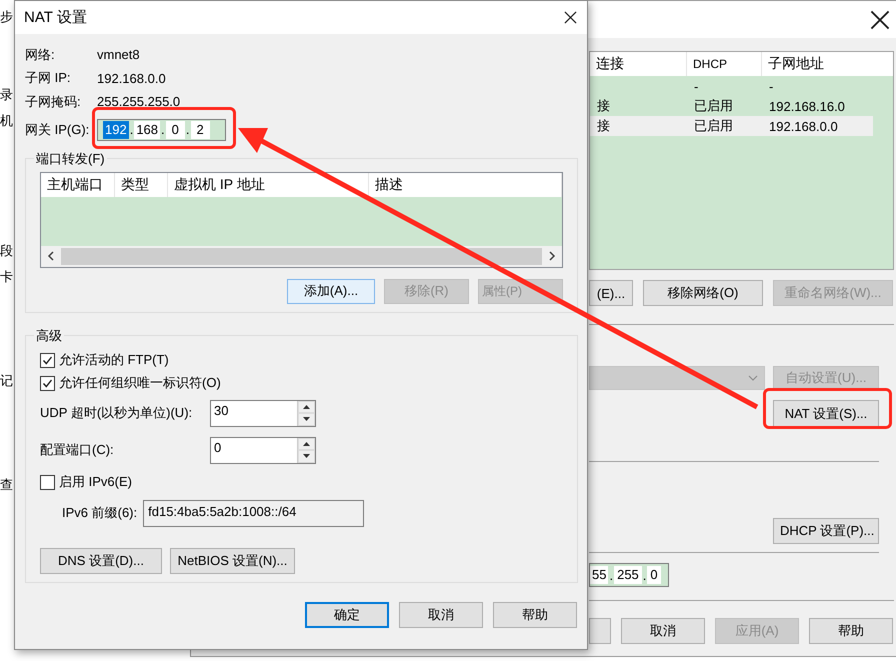 The height and width of the screenshot is (661, 896). What do you see at coordinates (161, 129) in the screenshot?
I see `gateway-ip-field: 192 . 168 . 0 . 2` at bounding box center [161, 129].